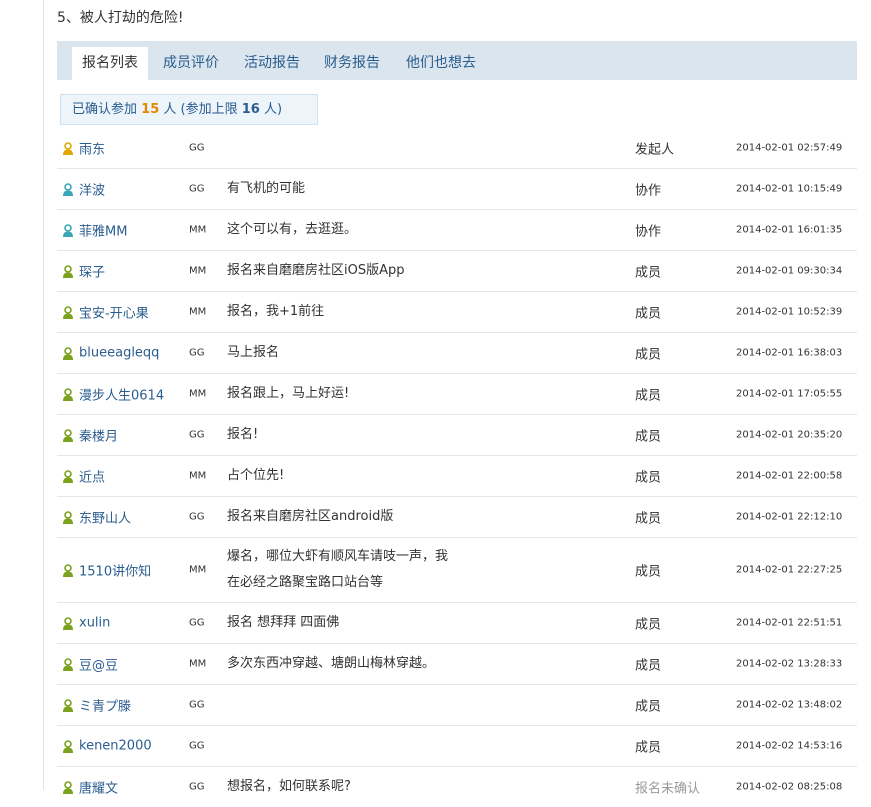 This screenshot has height=807, width=871. I want to click on participant-row: 秦楼月 GG 报名! 成员 2014-02-01 20:35:20, so click(457, 435).